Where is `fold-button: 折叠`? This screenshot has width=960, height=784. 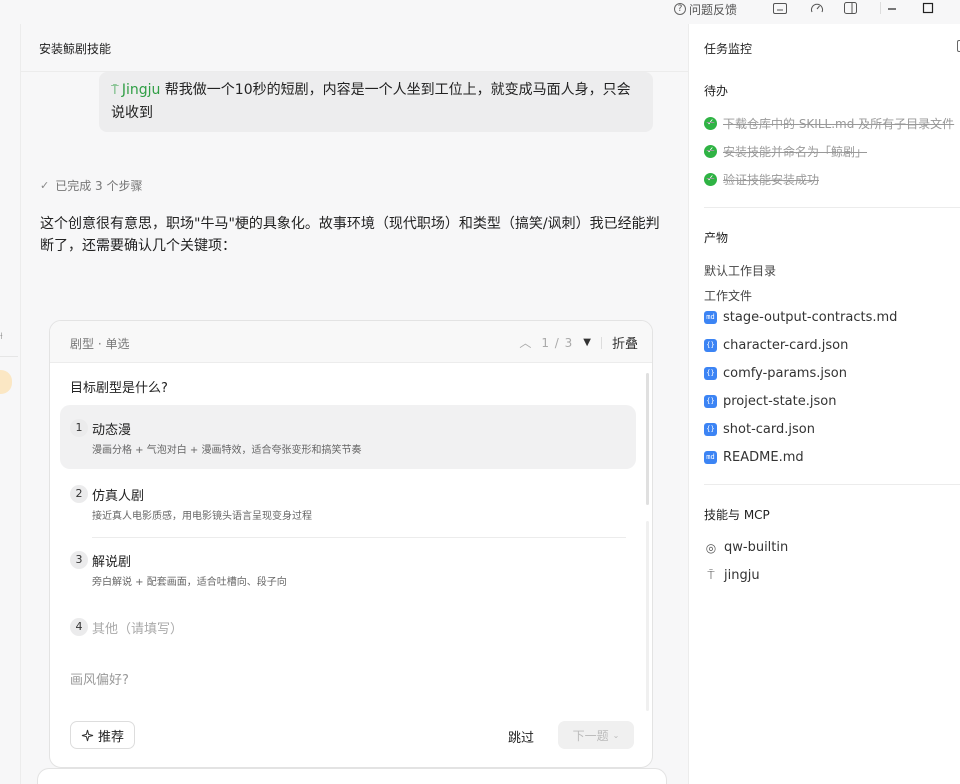 fold-button: 折叠 is located at coordinates (625, 342).